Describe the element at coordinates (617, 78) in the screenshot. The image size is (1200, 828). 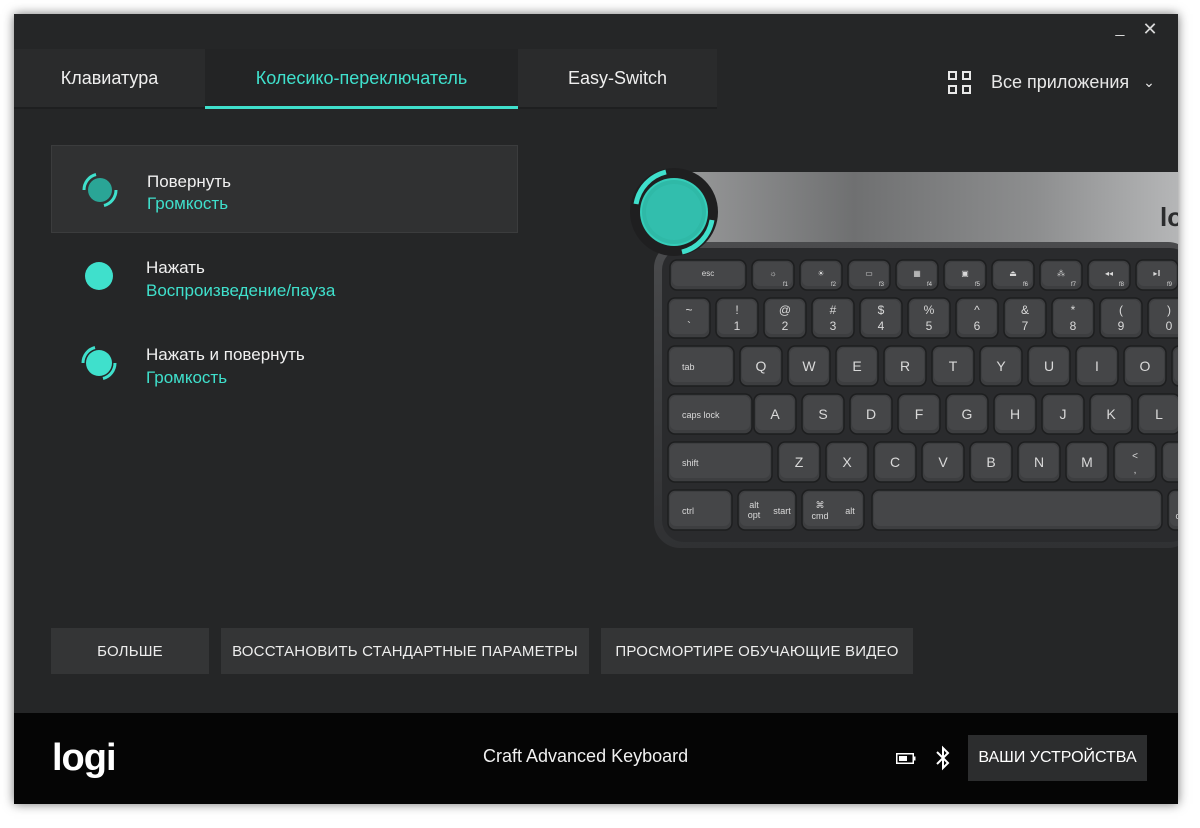
I see `tab-easy-switch: Easy-Switch` at that location.